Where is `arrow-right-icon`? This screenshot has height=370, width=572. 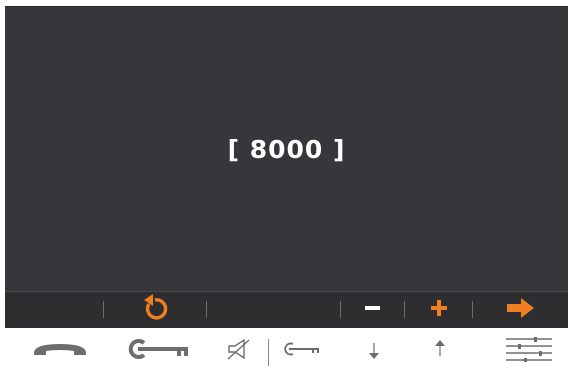 arrow-right-icon is located at coordinates (521, 310).